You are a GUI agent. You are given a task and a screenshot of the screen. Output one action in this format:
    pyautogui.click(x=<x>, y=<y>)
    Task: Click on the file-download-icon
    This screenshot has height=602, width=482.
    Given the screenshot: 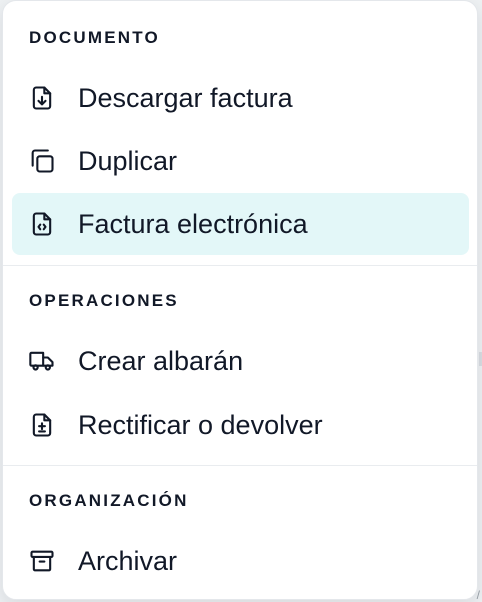 What is the action you would take?
    pyautogui.click(x=42, y=98)
    